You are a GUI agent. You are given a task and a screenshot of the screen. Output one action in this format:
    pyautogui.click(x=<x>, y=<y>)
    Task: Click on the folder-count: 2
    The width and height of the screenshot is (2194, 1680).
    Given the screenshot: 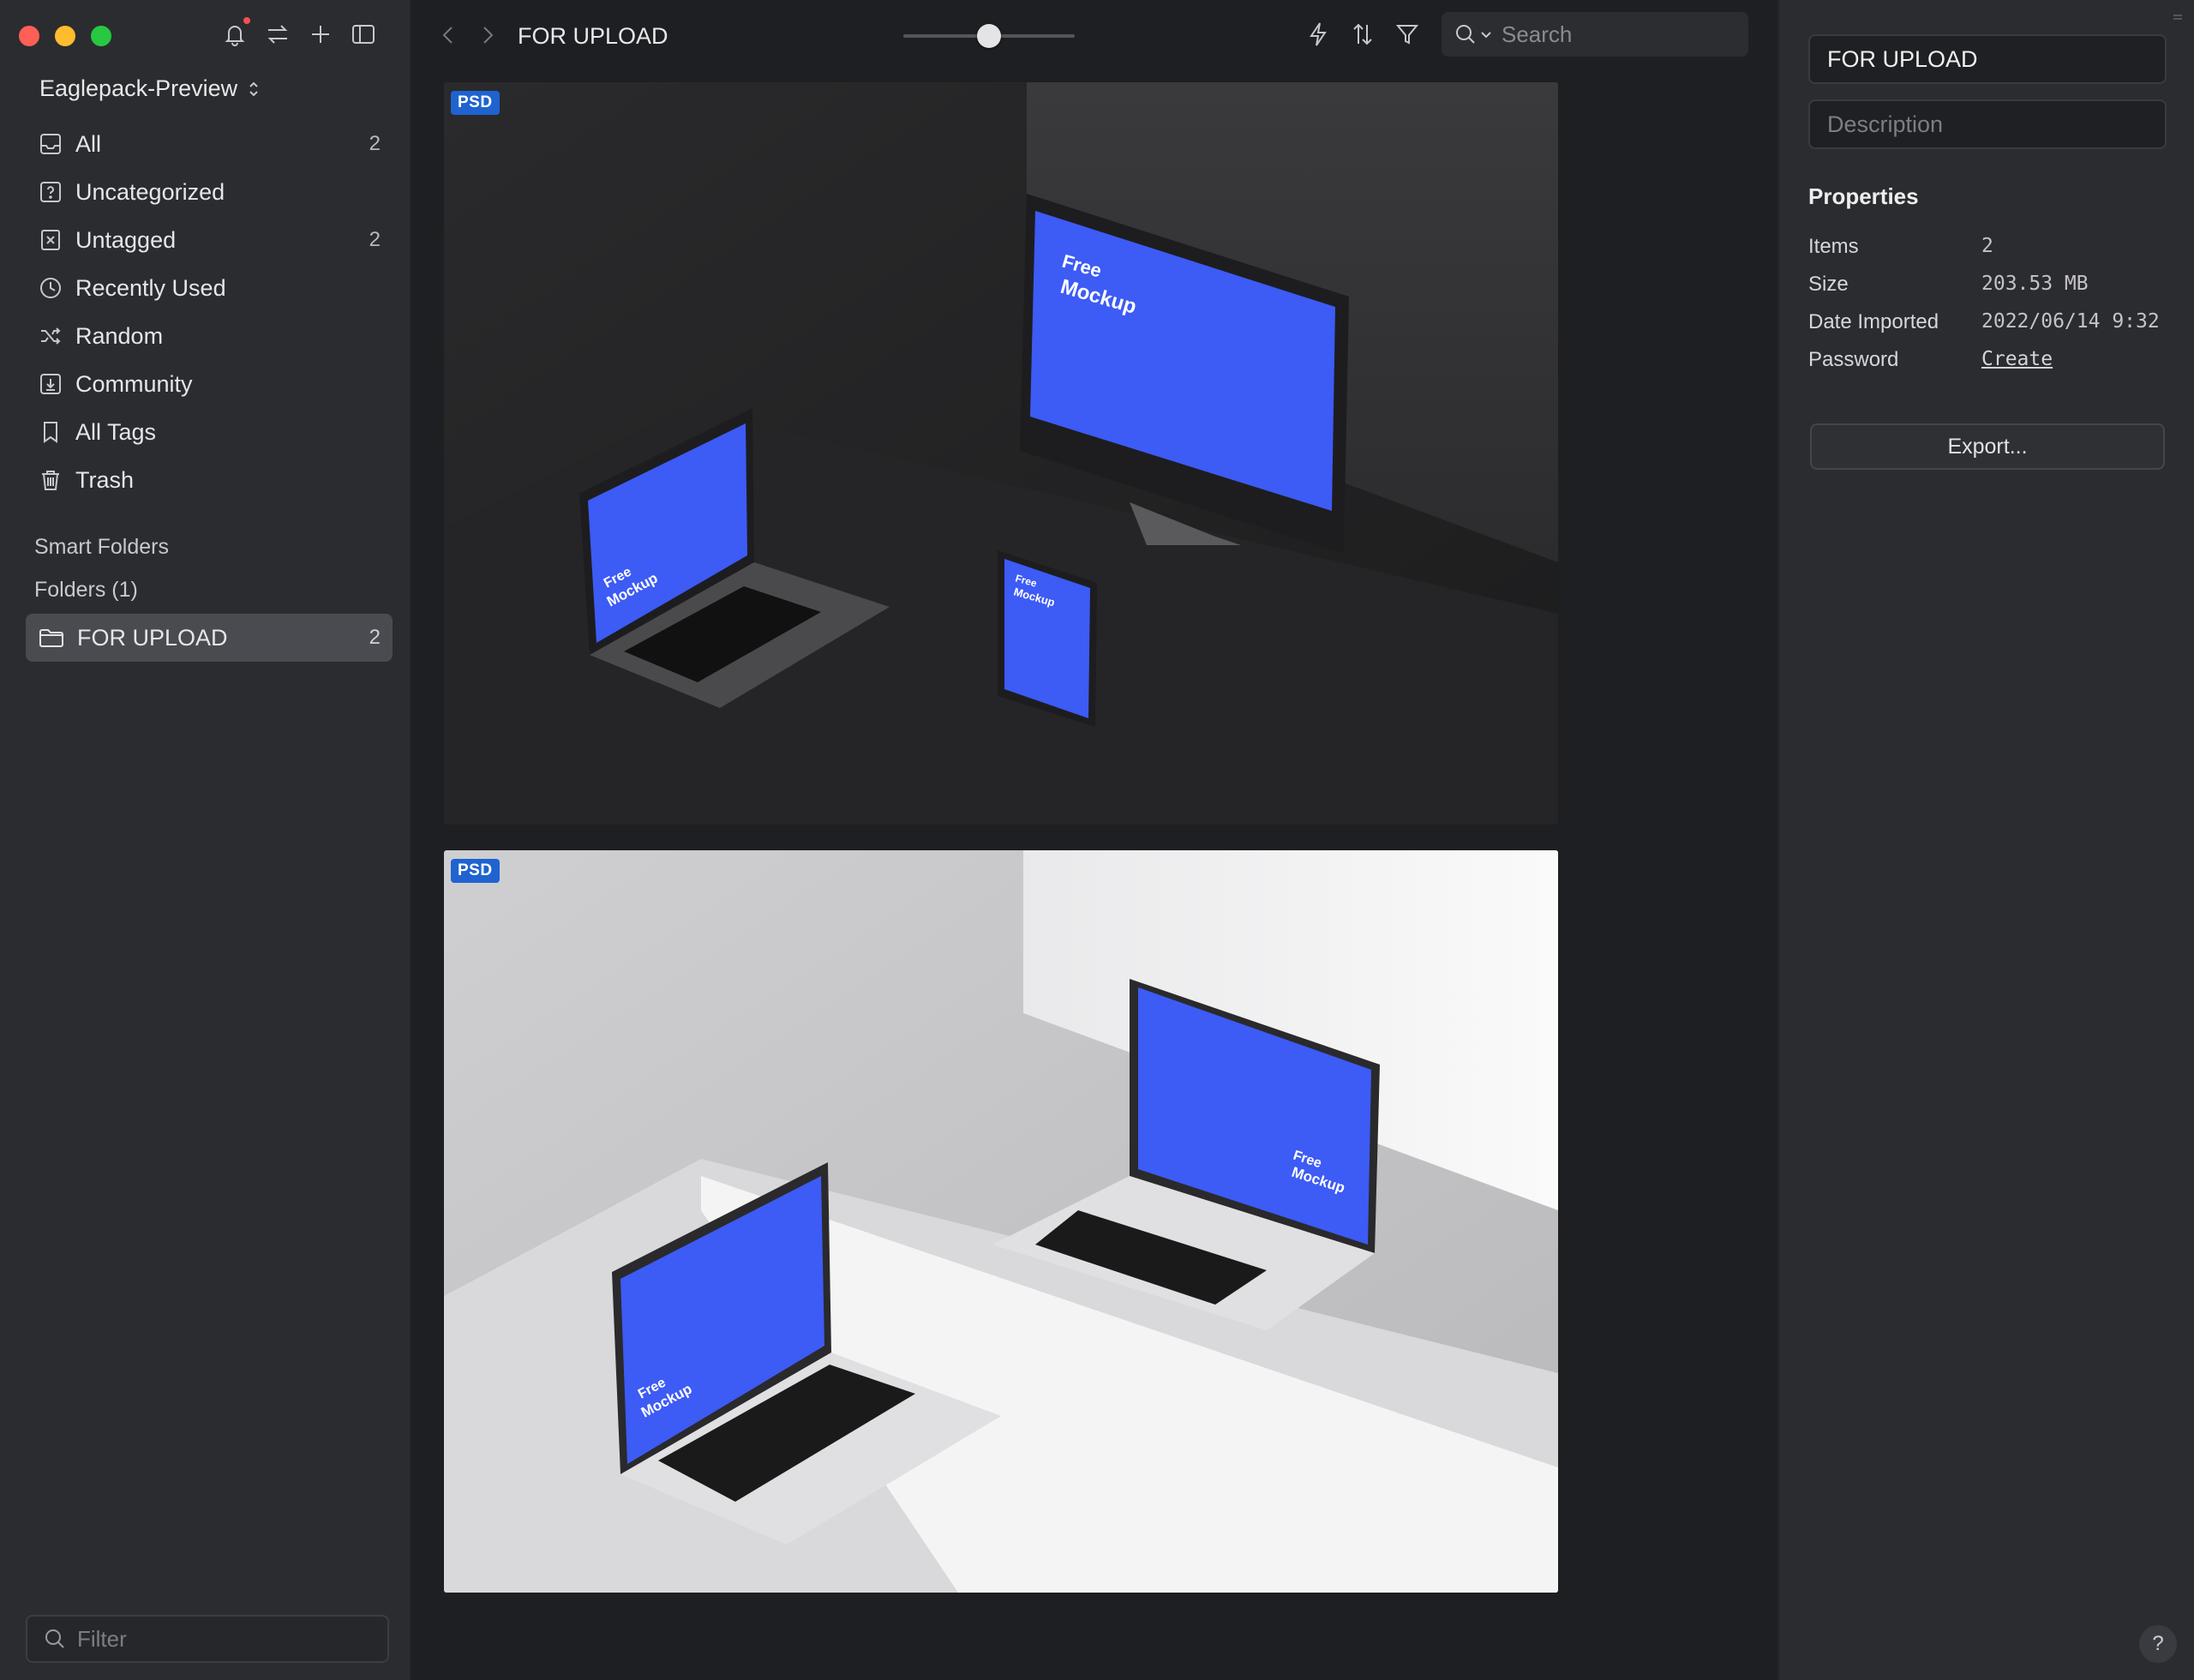 What is the action you would take?
    pyautogui.click(x=375, y=637)
    